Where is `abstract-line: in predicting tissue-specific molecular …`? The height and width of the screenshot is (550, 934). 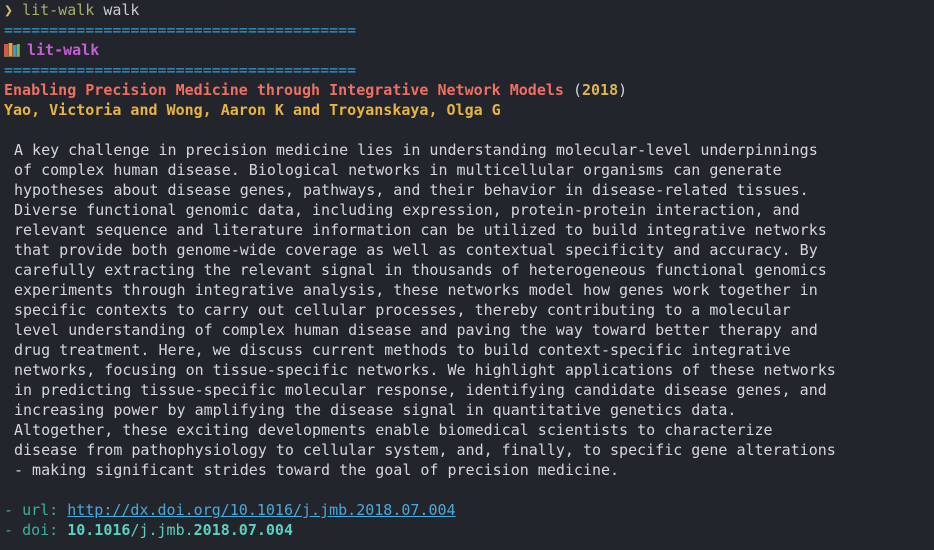
abstract-line: in predicting tissue-specific molecular … is located at coordinates (420, 390).